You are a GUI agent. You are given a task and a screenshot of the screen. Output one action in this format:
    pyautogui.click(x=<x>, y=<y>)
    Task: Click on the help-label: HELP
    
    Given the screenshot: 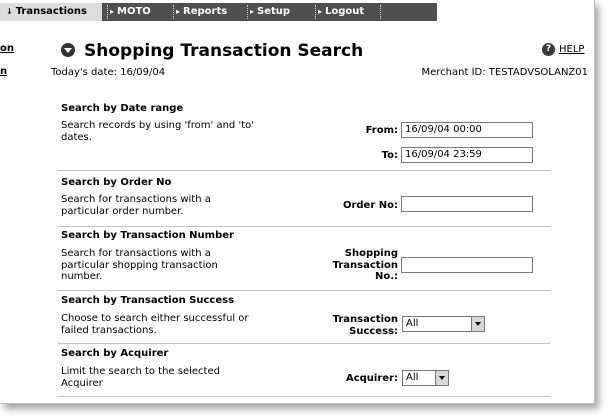 What is the action you would take?
    pyautogui.click(x=572, y=49)
    